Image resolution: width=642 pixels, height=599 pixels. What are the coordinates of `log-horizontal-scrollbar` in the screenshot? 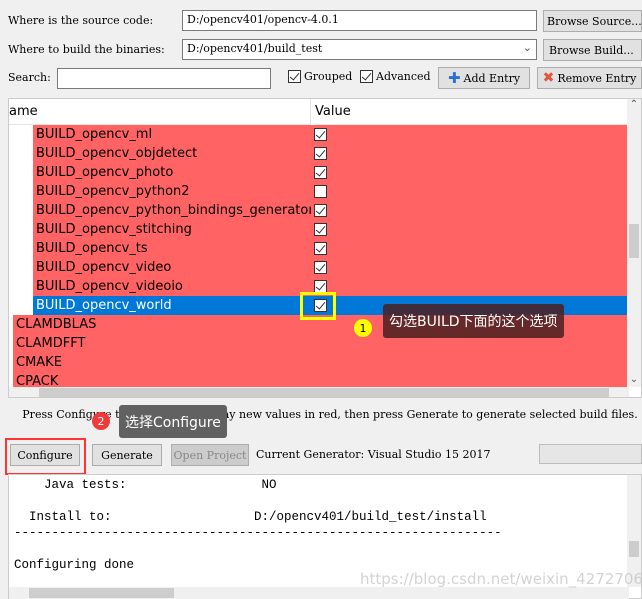 It's located at (319, 593).